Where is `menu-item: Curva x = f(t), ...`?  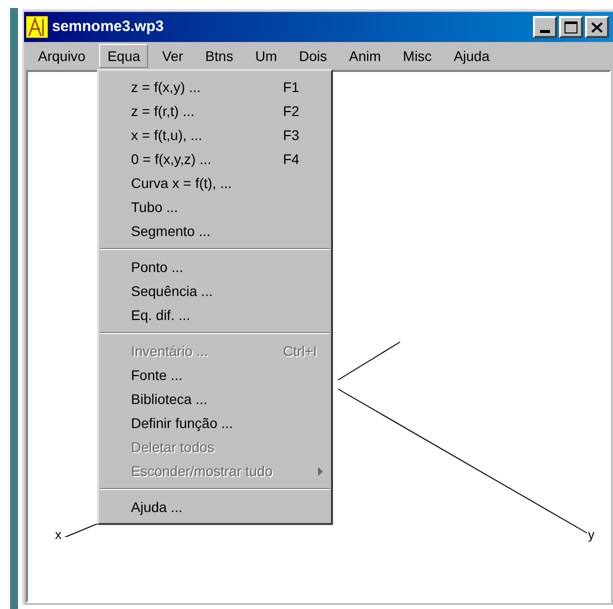
menu-item: Curva x = f(t), ... is located at coordinates (215, 183).